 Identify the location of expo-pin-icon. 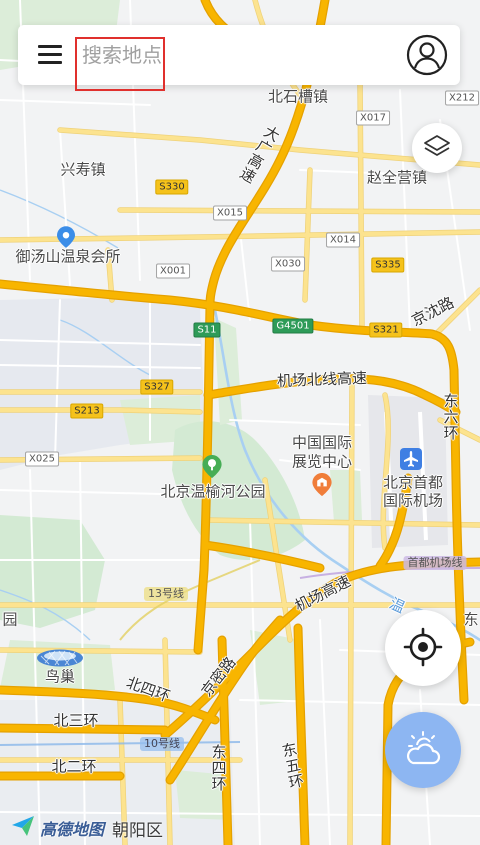
(322, 486).